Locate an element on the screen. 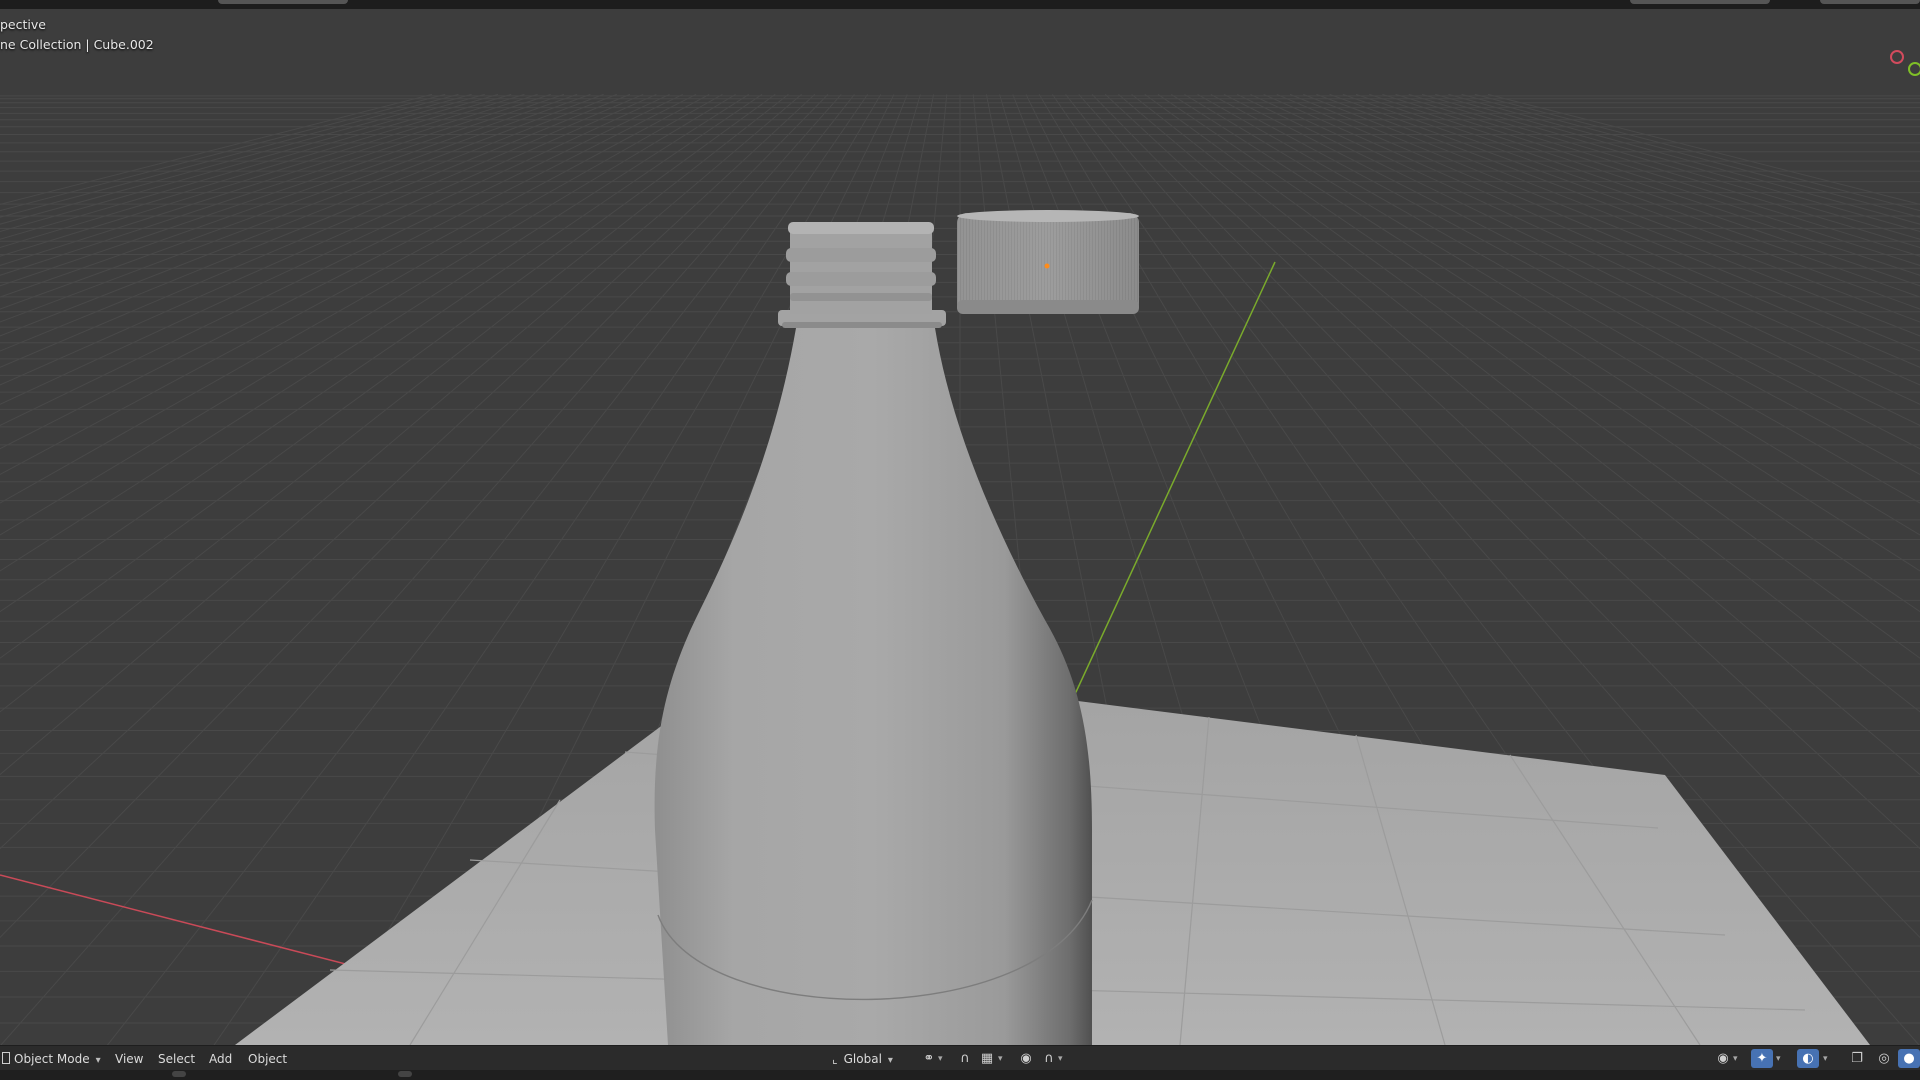 This screenshot has height=1080, width=1920. mode-label: Object Mode is located at coordinates (52, 1059).